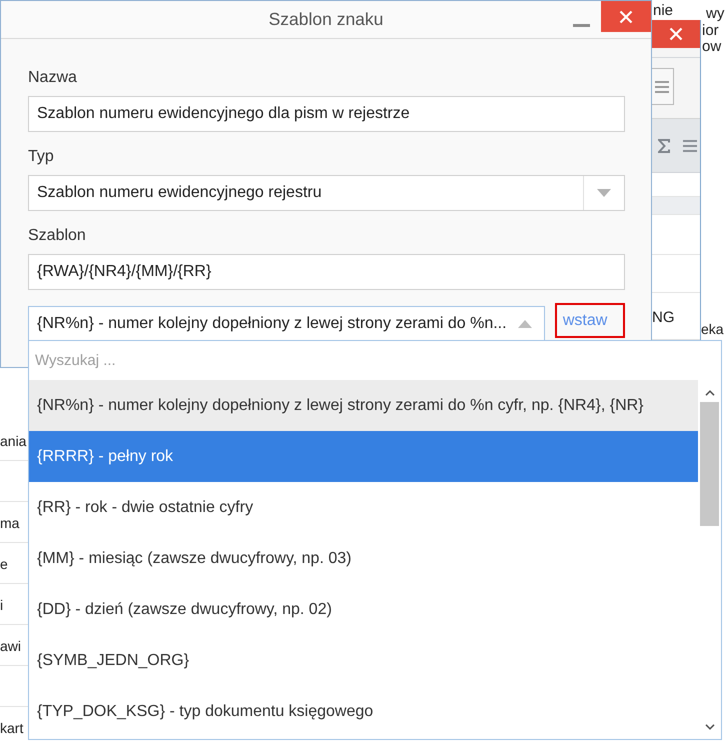 The height and width of the screenshot is (745, 725). What do you see at coordinates (363, 405) in the screenshot?
I see `dropdown-option: {NR%n} - numer kolejny dopełniony z lewej strony zerami do %n cyfr, np. {NR4}, {NR}` at bounding box center [363, 405].